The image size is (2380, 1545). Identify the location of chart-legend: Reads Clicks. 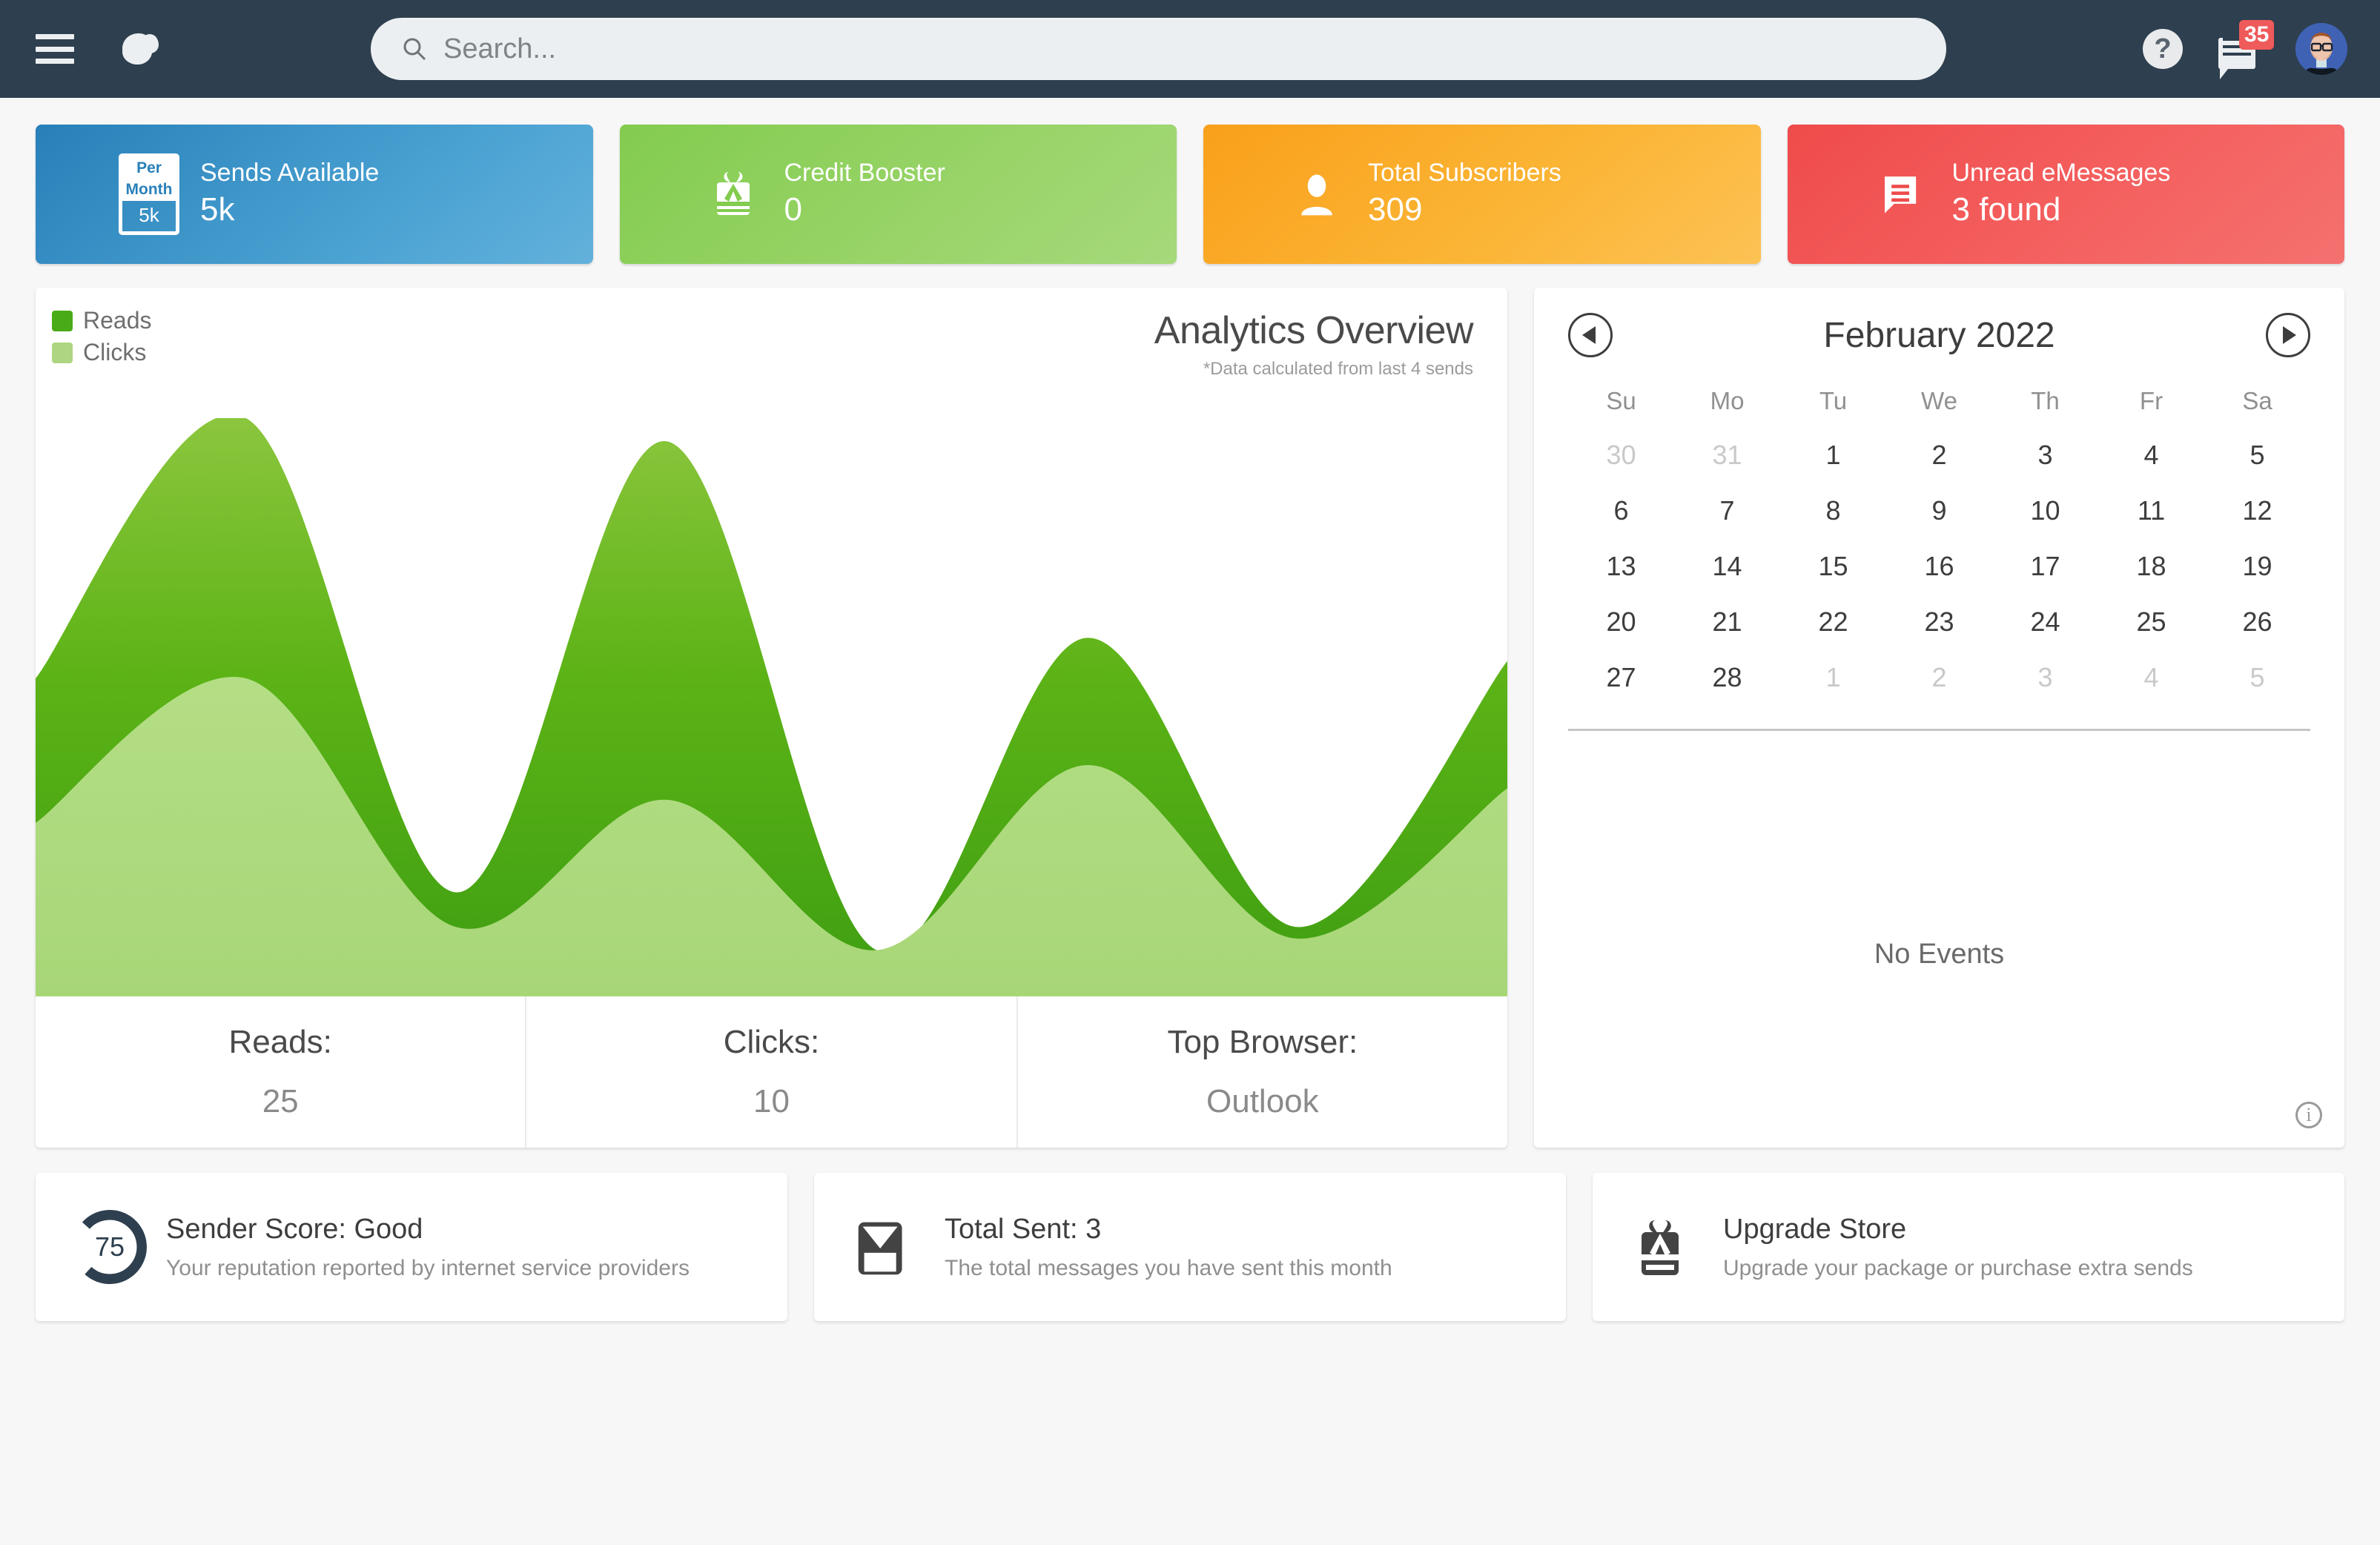
(102, 339).